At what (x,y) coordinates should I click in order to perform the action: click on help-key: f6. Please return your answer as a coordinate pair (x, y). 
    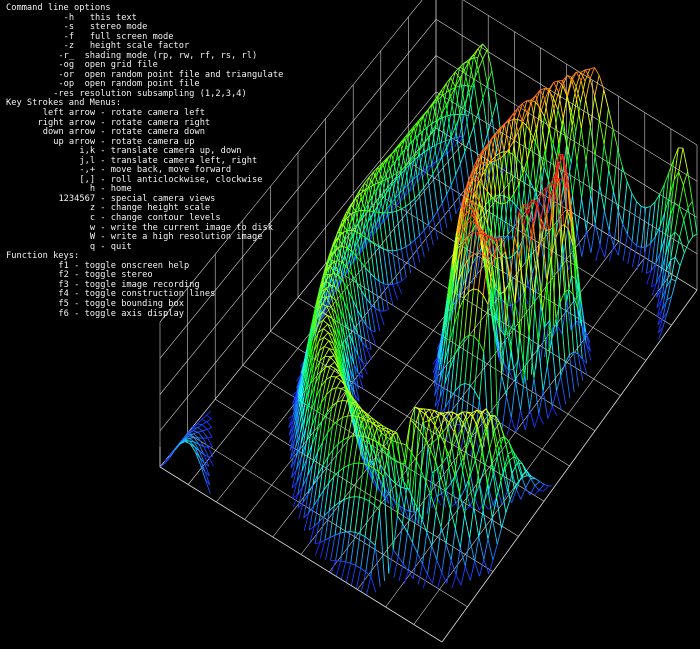
    Looking at the image, I should click on (63, 313).